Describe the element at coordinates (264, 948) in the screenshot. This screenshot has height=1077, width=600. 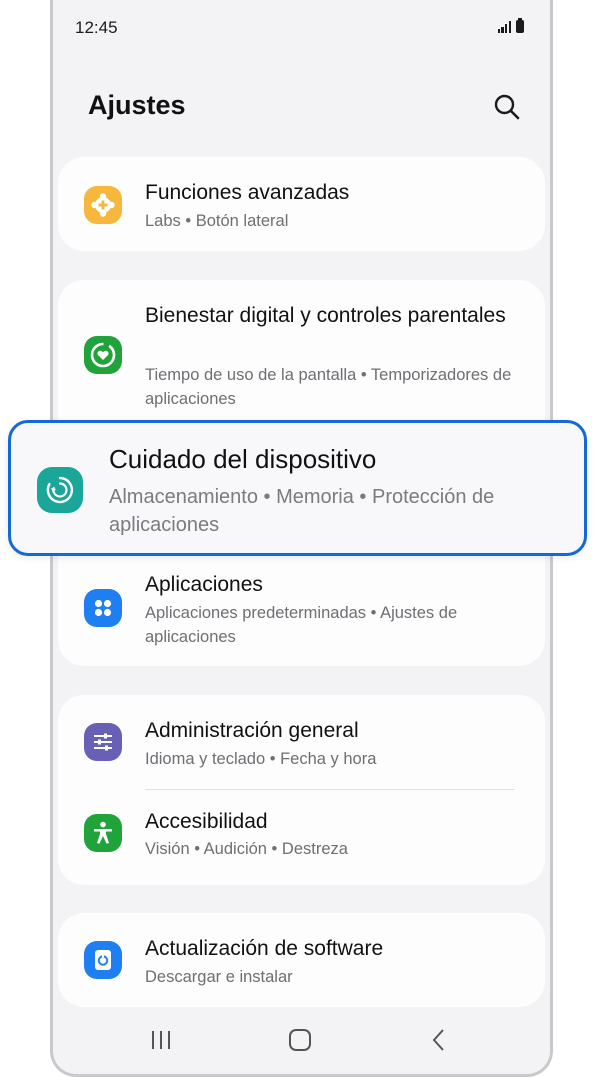
I see `item-title: Actualización de software` at that location.